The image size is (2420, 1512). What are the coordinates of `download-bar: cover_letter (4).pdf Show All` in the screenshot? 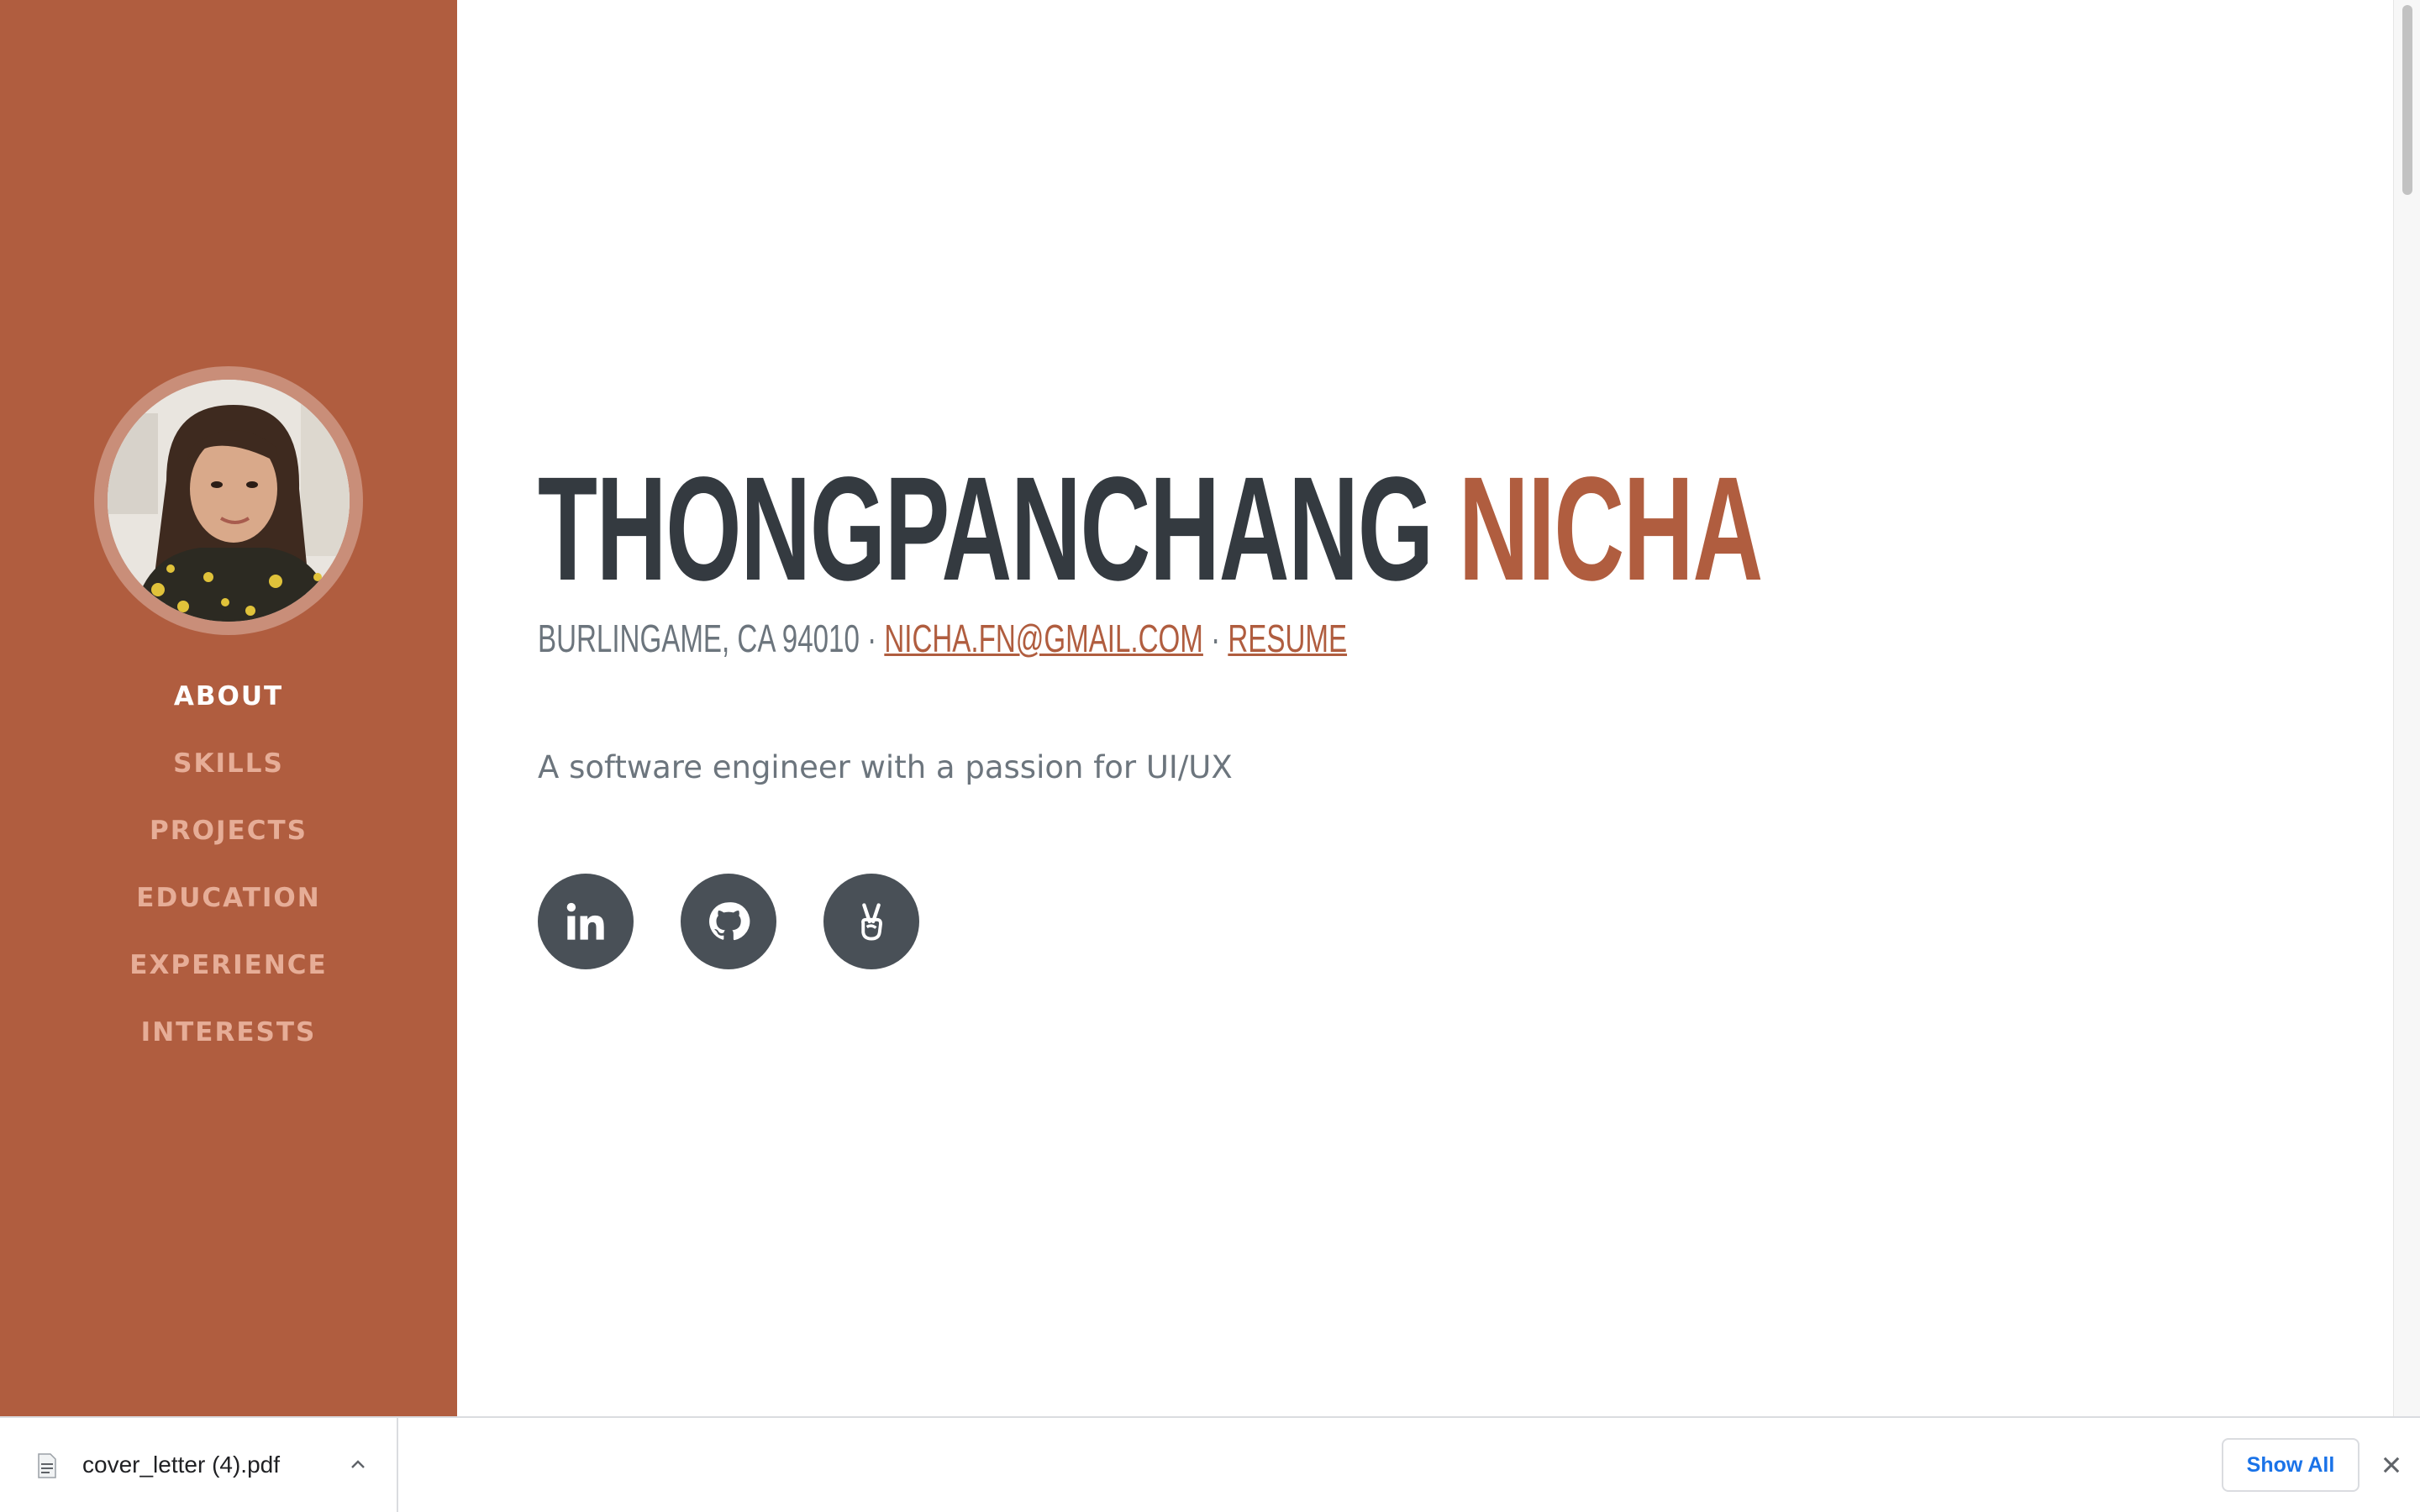 It's located at (1210, 1464).